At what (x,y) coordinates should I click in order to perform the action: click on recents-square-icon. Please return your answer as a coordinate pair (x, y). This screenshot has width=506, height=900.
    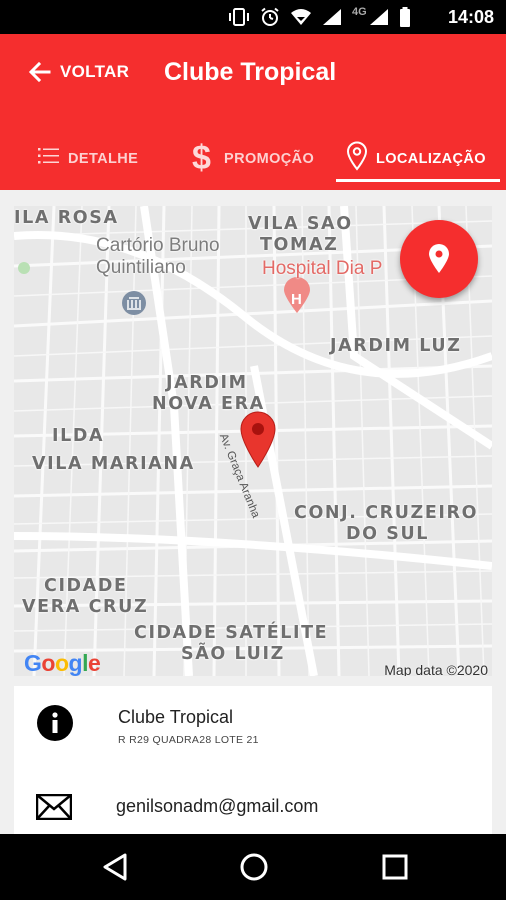
    Looking at the image, I should click on (395, 867).